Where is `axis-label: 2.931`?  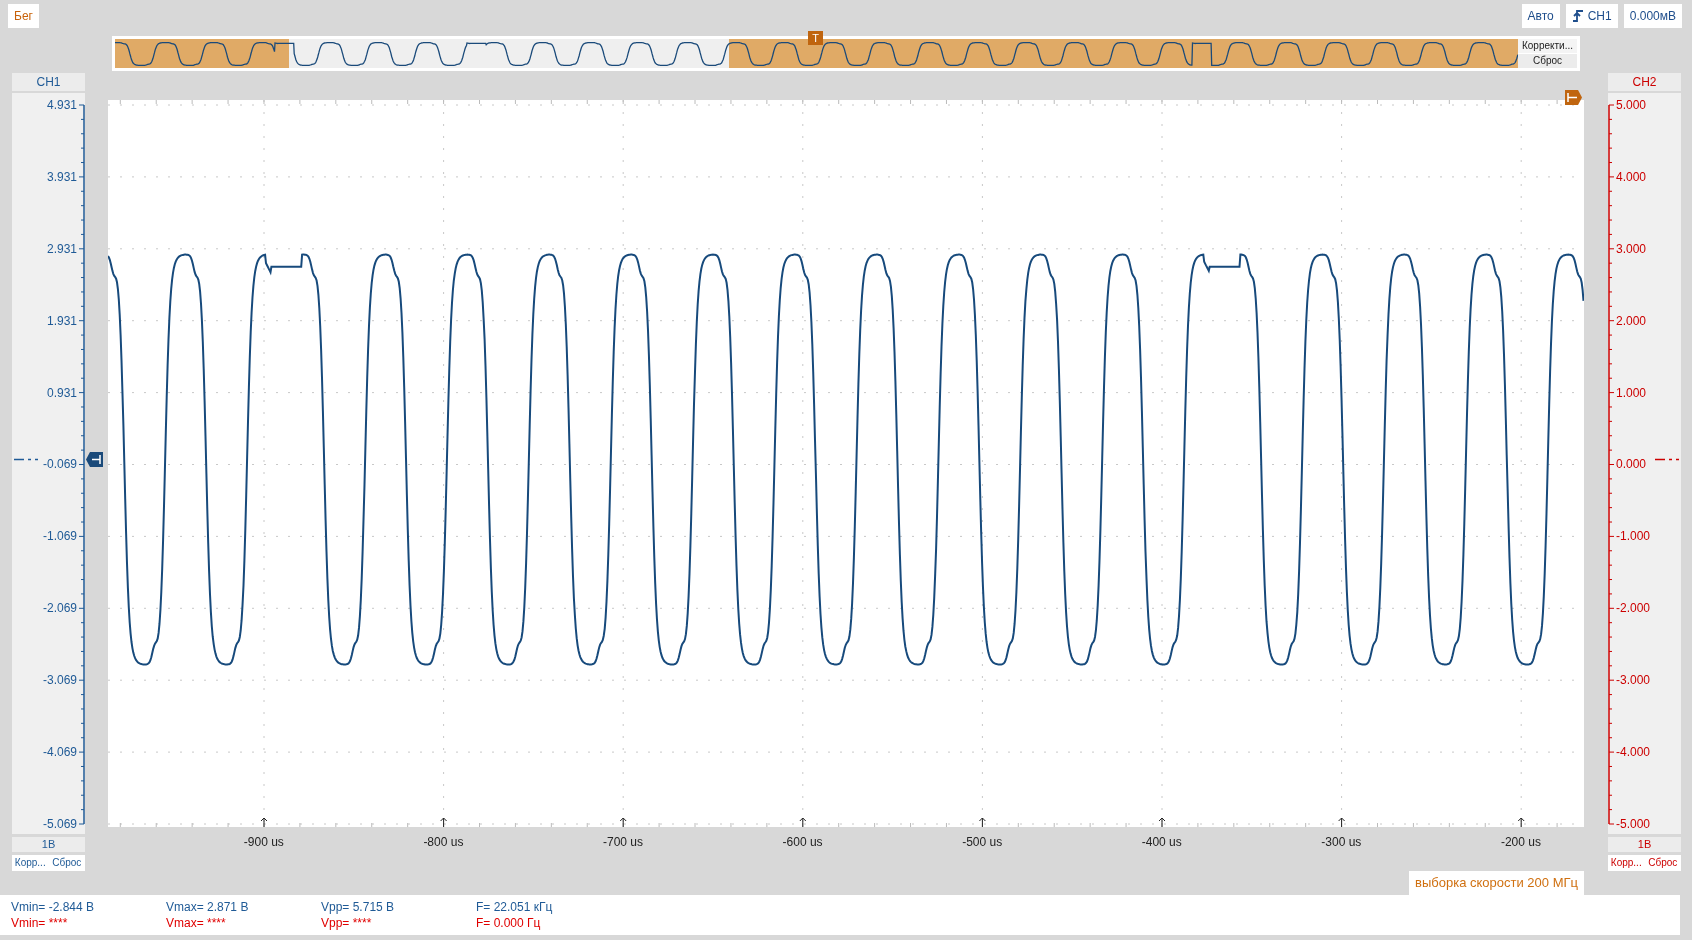
axis-label: 2.931 is located at coordinates (61, 248).